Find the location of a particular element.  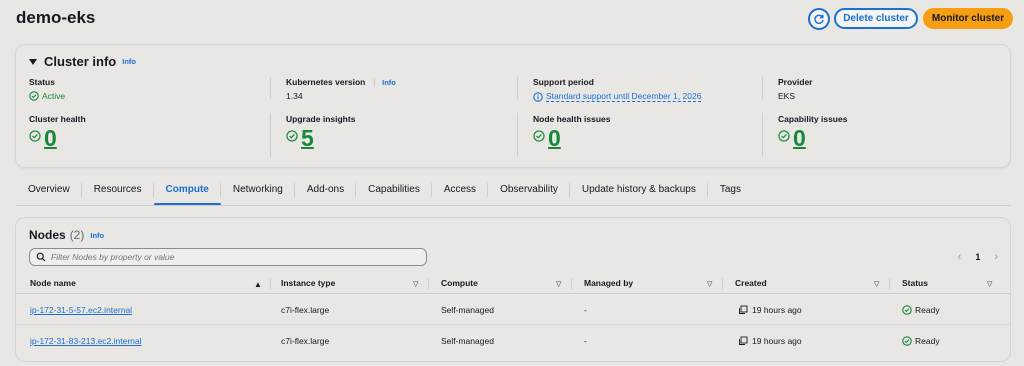

cluster-info-title: Cluster info is located at coordinates (80, 61).